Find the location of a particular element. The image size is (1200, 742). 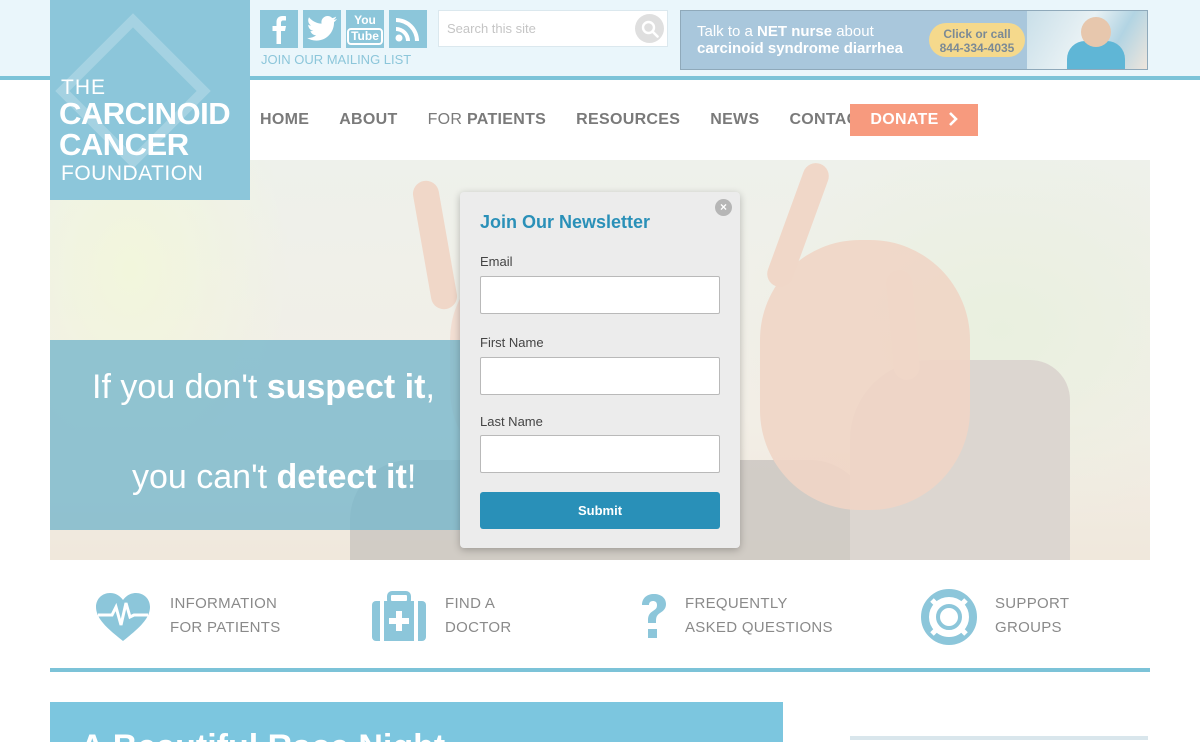

nav-for-patients: FOR PATIENTS is located at coordinates (487, 120).